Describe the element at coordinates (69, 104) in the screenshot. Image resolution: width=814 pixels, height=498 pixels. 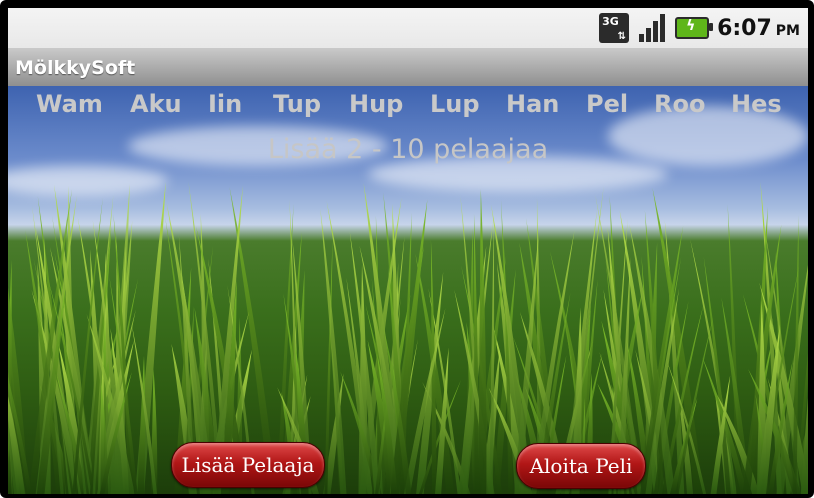
I see `player-name: Wam` at that location.